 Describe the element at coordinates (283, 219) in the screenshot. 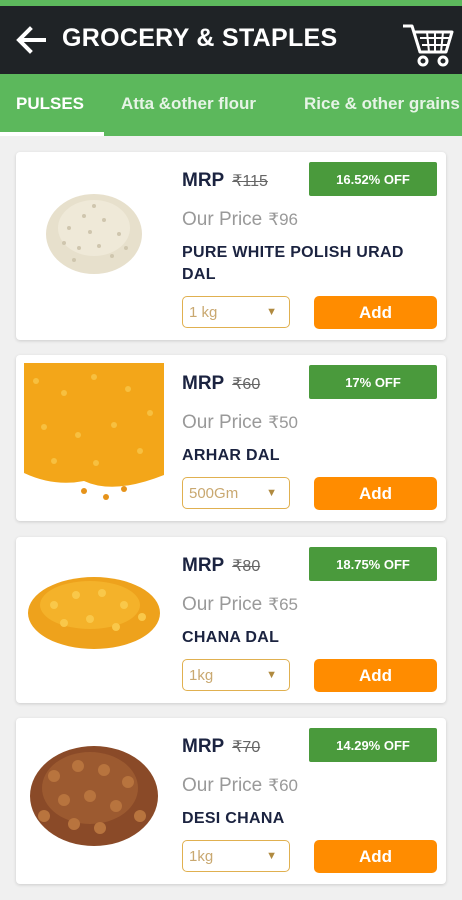

I see `our-price-value: ₹96` at that location.